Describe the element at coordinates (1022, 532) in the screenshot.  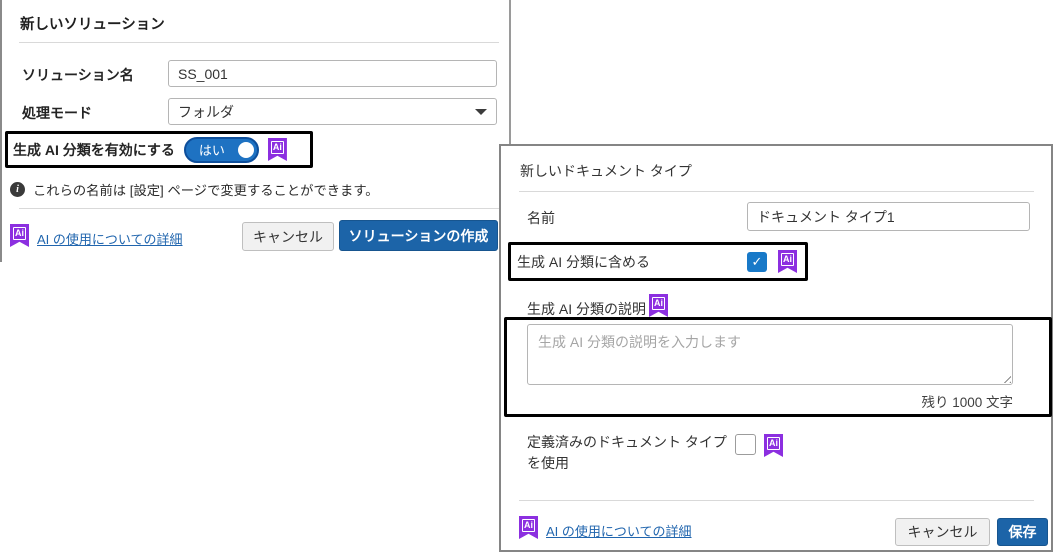
I see `save-button: 保存` at that location.